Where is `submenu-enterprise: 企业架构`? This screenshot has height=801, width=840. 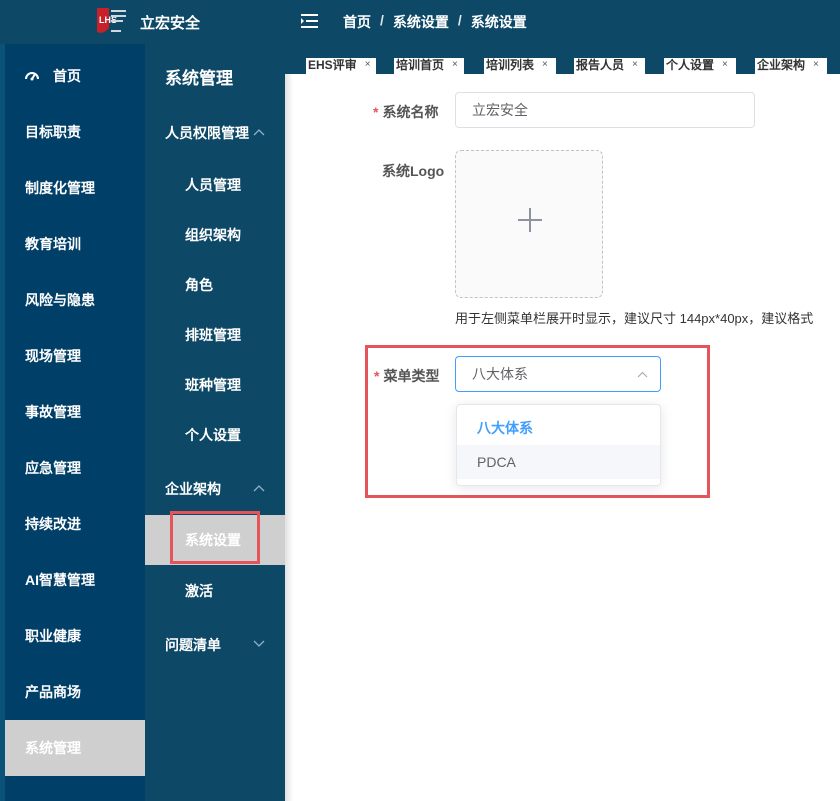 submenu-enterprise: 企业架构 is located at coordinates (193, 489).